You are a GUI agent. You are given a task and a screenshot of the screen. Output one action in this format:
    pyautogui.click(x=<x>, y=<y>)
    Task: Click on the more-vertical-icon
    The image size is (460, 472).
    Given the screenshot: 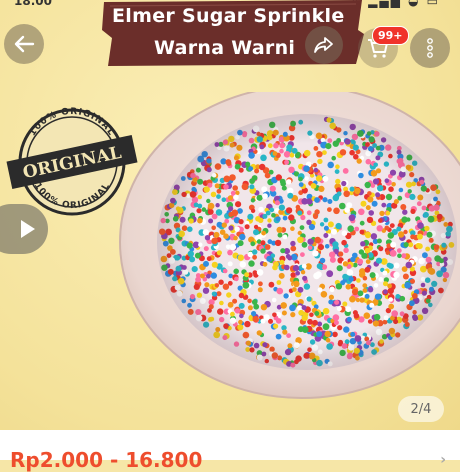 What is the action you would take?
    pyautogui.click(x=430, y=48)
    